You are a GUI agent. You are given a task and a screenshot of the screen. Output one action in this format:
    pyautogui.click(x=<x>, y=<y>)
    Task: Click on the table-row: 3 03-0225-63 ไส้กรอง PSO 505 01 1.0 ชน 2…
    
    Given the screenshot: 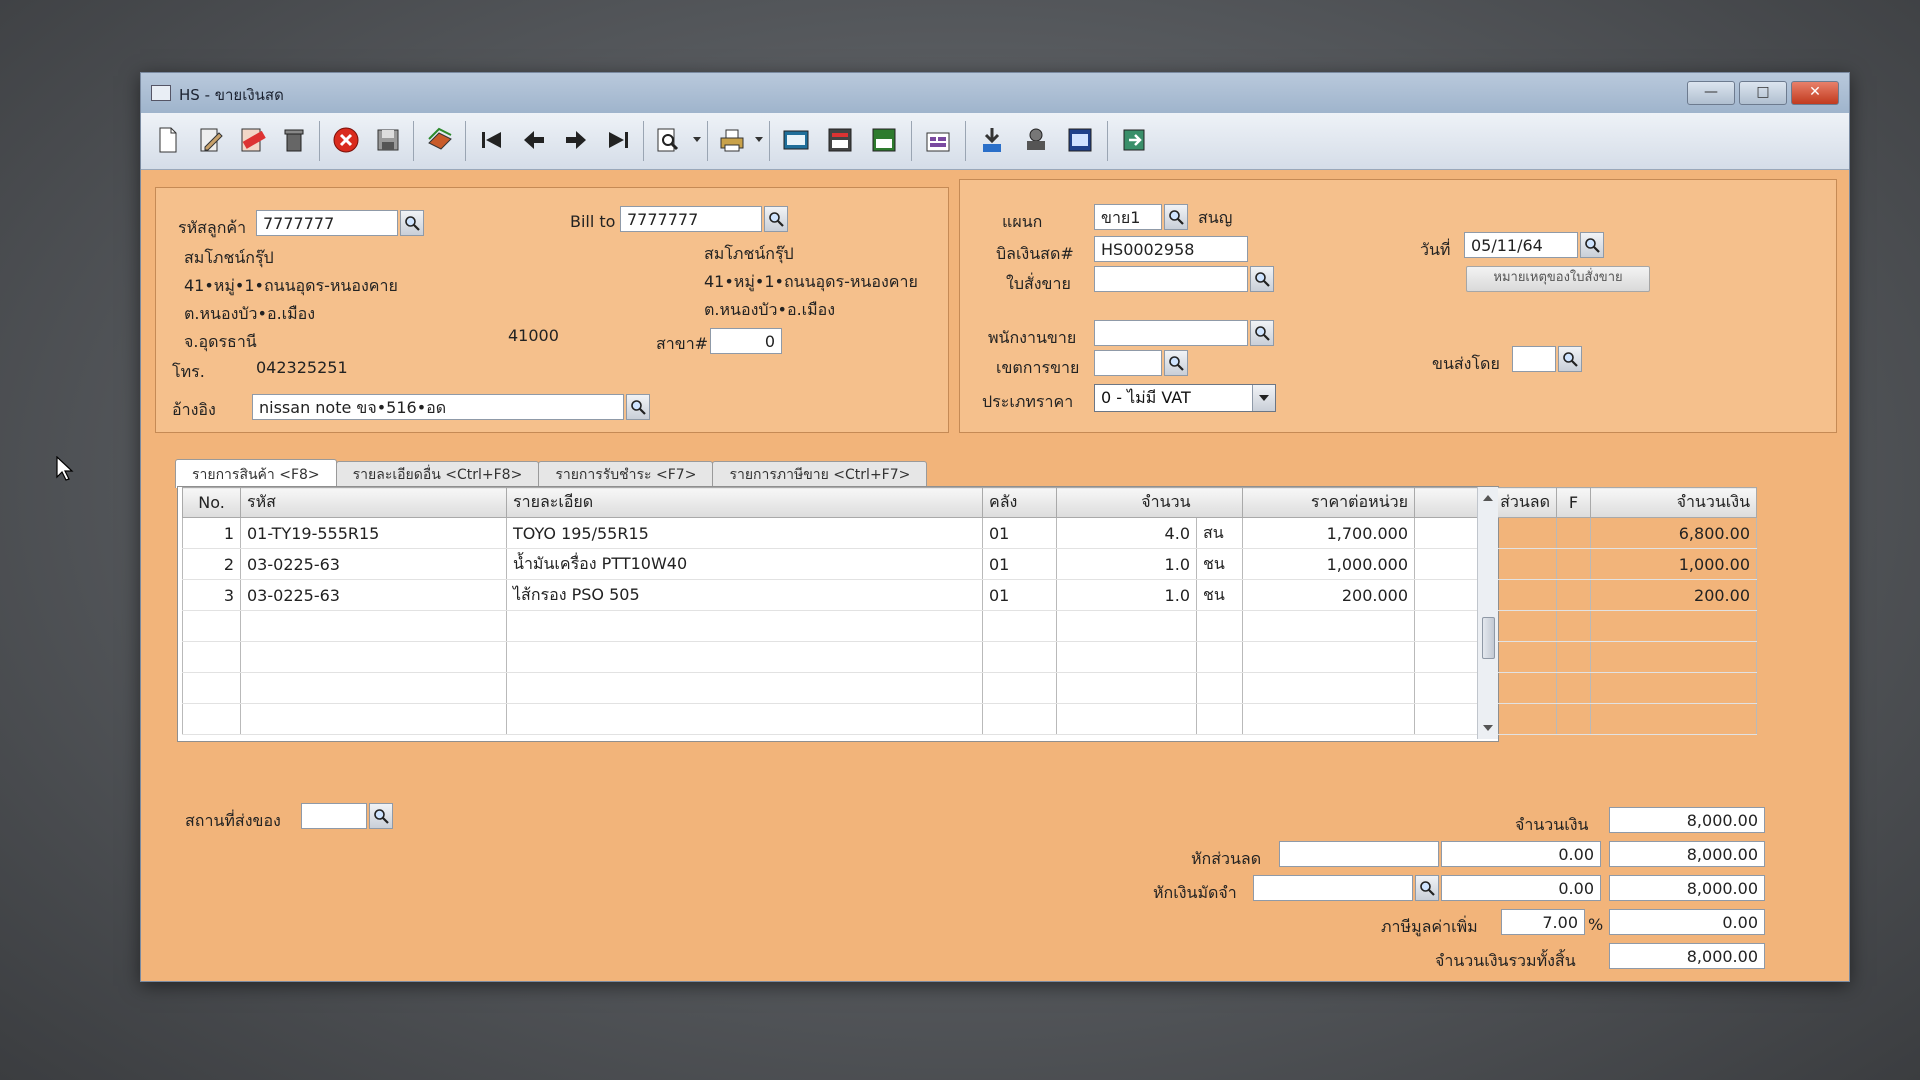 What is the action you would take?
    pyautogui.click(x=969, y=595)
    